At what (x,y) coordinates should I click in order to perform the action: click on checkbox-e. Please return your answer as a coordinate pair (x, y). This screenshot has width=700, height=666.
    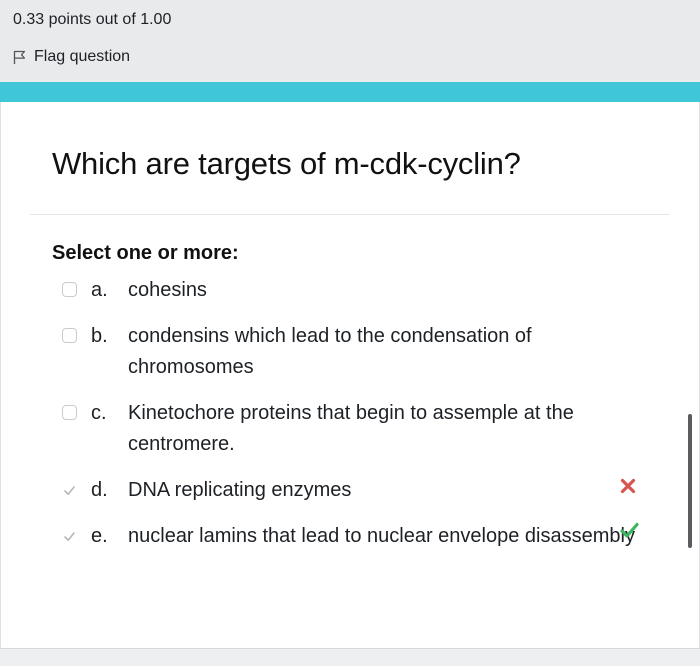
    Looking at the image, I should click on (69, 535).